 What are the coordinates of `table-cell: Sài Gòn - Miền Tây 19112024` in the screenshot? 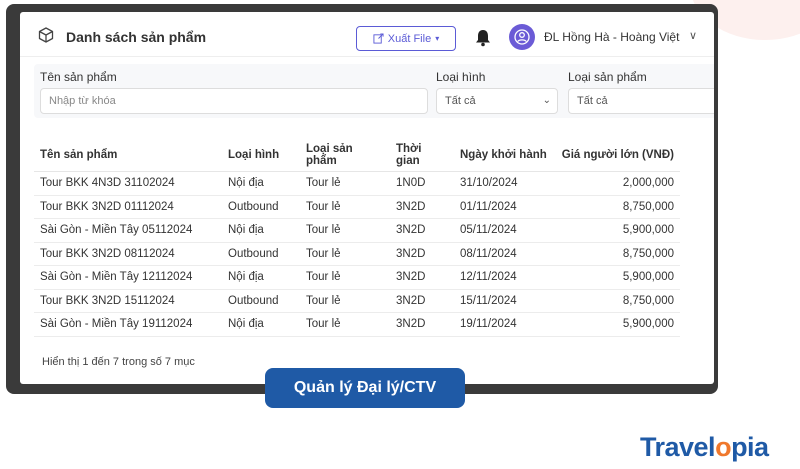 It's located at (128, 324).